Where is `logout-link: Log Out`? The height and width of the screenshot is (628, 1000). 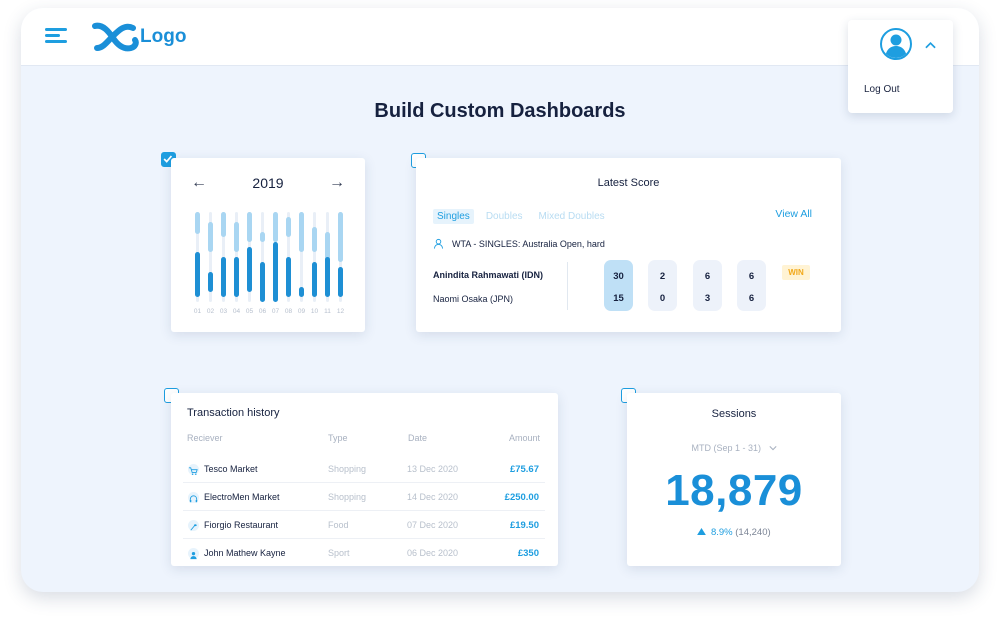 logout-link: Log Out is located at coordinates (882, 89).